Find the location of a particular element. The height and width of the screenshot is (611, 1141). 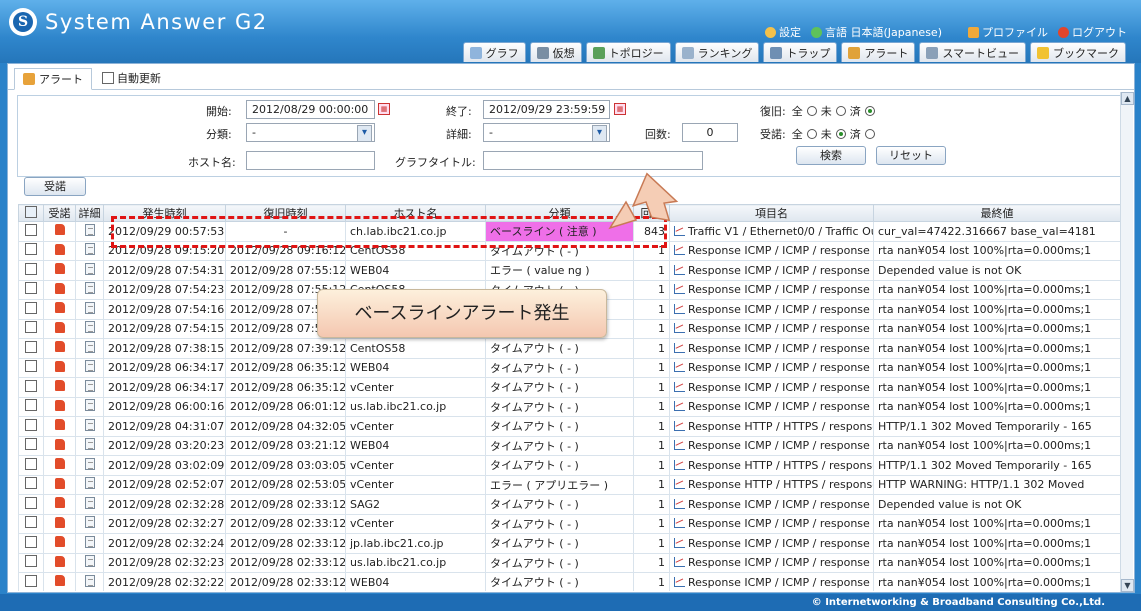

graph-title-input is located at coordinates (593, 160).